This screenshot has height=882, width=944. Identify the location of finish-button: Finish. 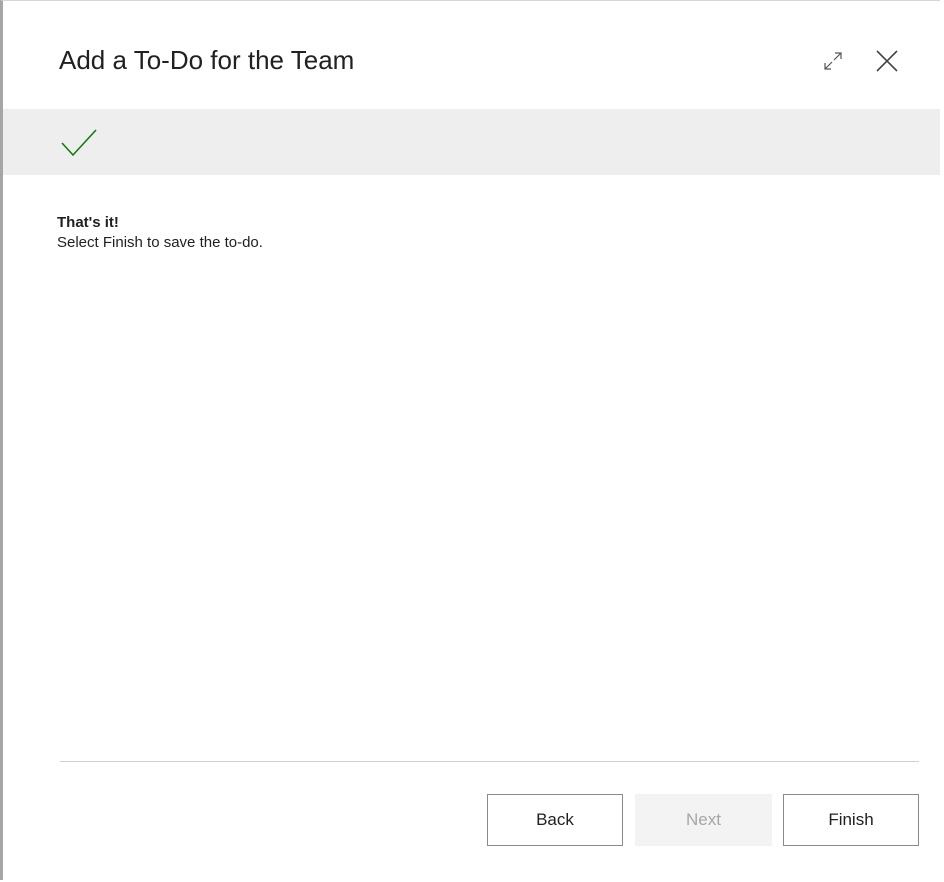
(851, 820).